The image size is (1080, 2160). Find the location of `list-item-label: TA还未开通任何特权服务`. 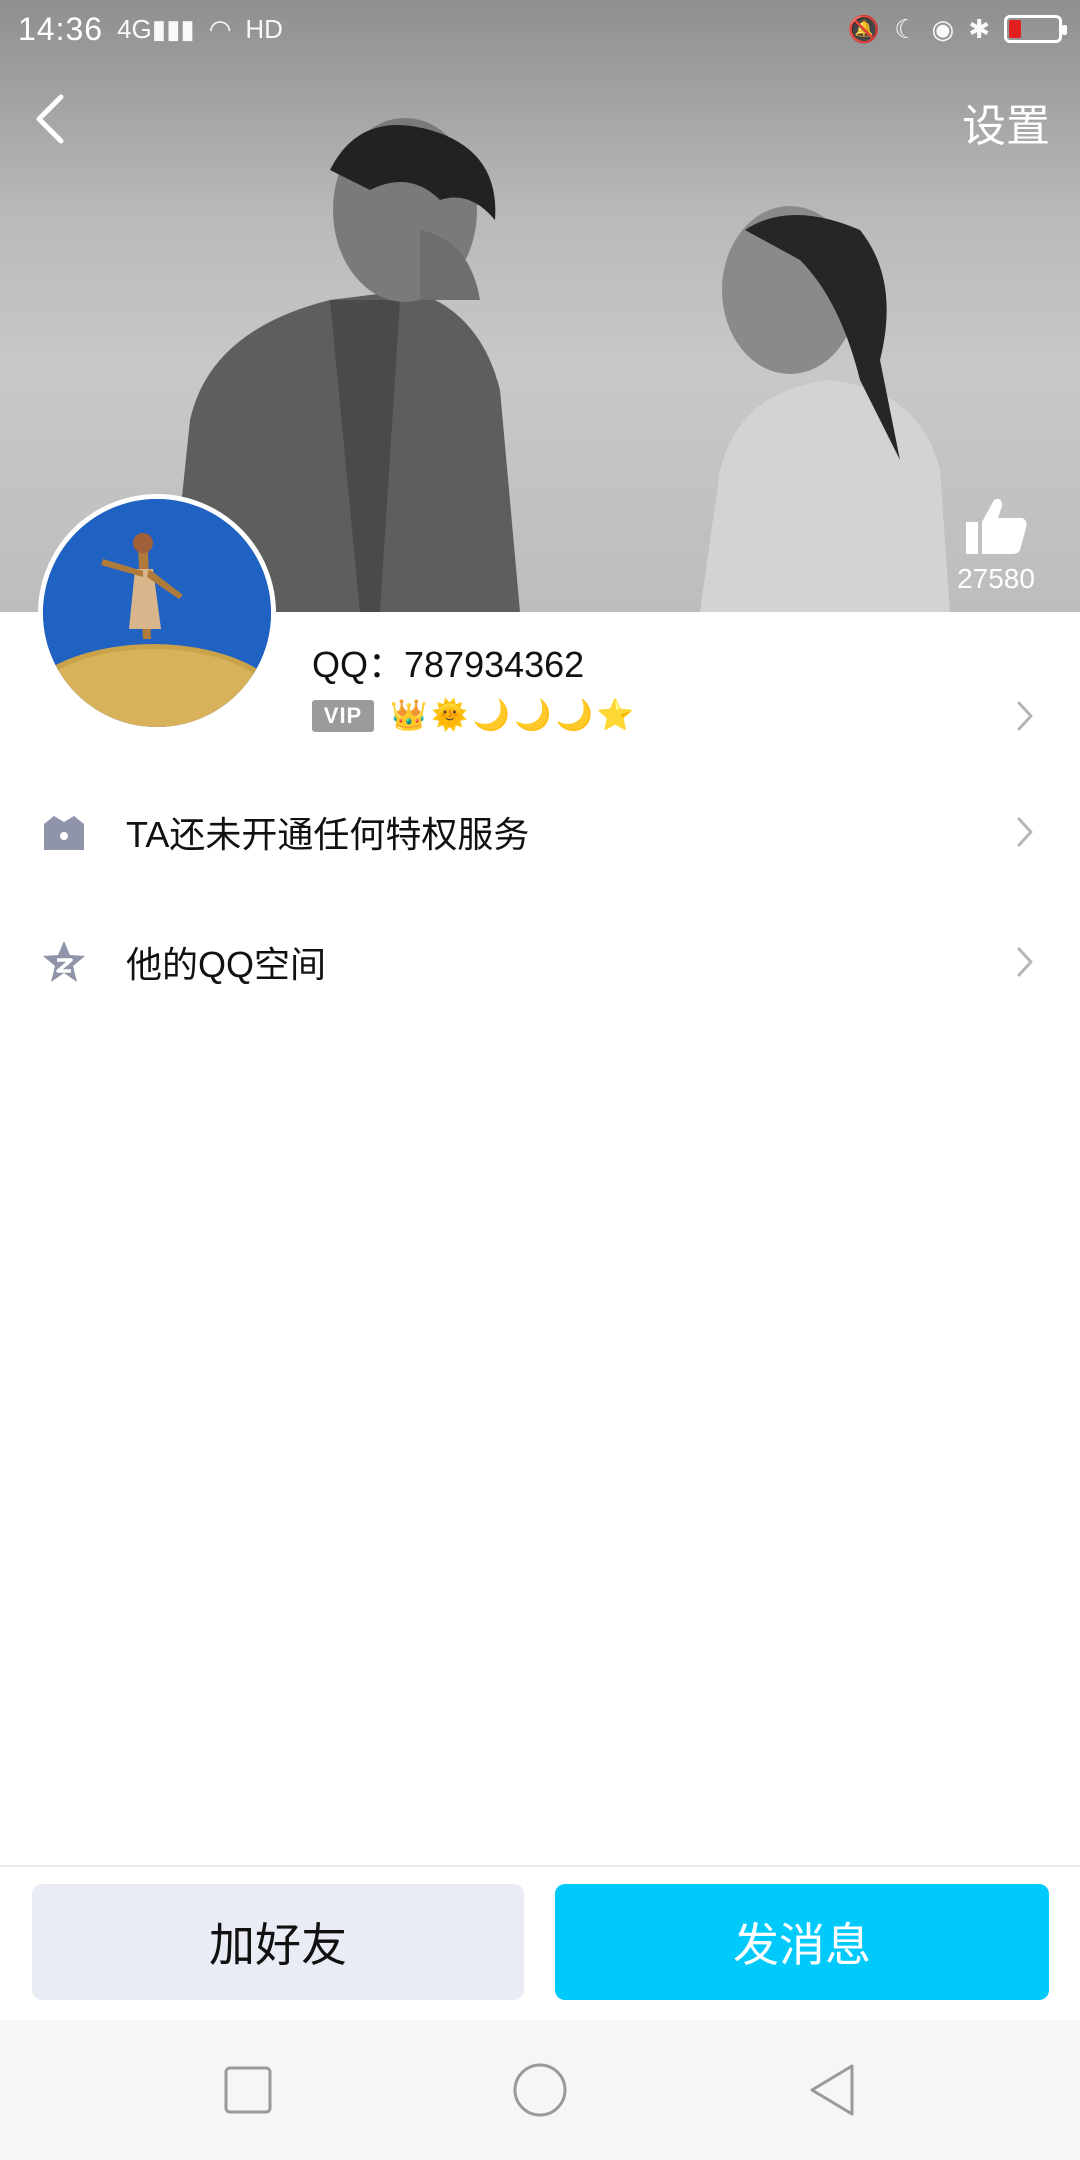

list-item-label: TA还未开通任何特权服务 is located at coordinates (328, 834).